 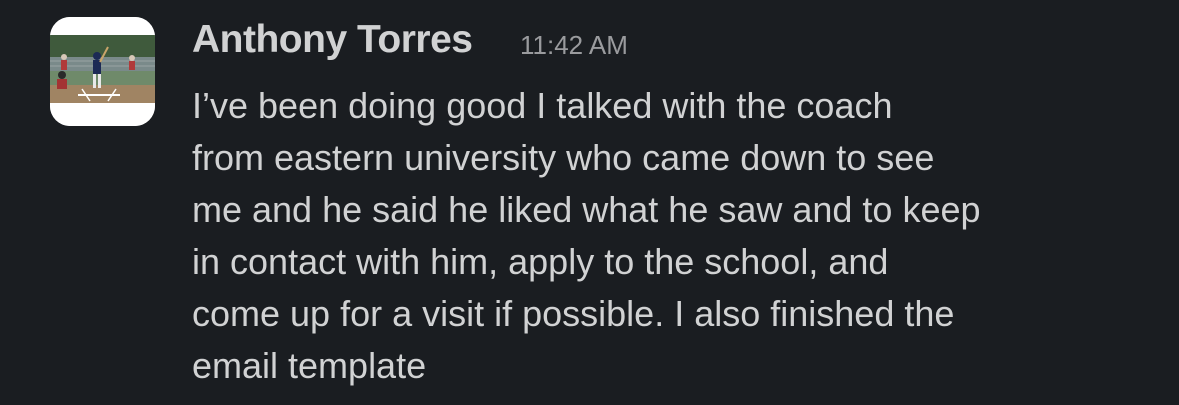 I want to click on message-timestamp: 11:42 AM, so click(x=574, y=45).